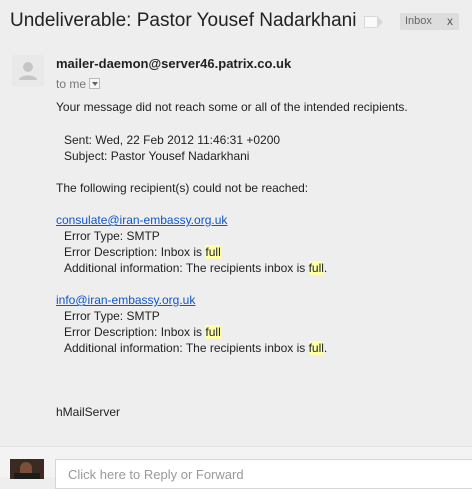 This screenshot has height=489, width=472. Describe the element at coordinates (157, 156) in the screenshot. I see `subject-line: Subject: Pastor Yousef Nadarkhani` at that location.